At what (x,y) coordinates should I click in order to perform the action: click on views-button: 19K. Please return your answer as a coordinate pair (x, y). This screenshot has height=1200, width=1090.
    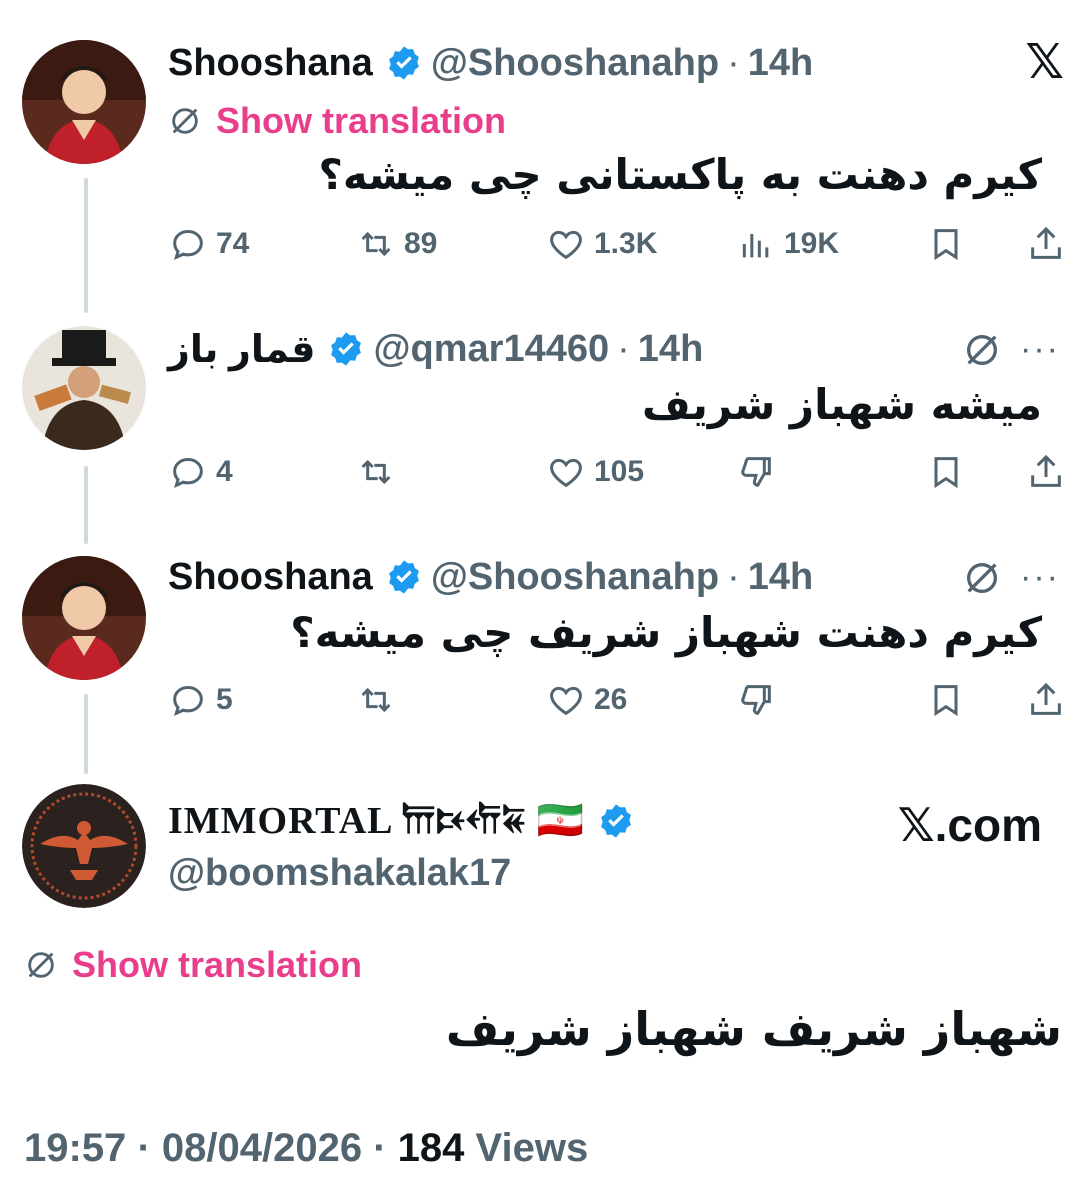
    Looking at the image, I should click on (787, 244).